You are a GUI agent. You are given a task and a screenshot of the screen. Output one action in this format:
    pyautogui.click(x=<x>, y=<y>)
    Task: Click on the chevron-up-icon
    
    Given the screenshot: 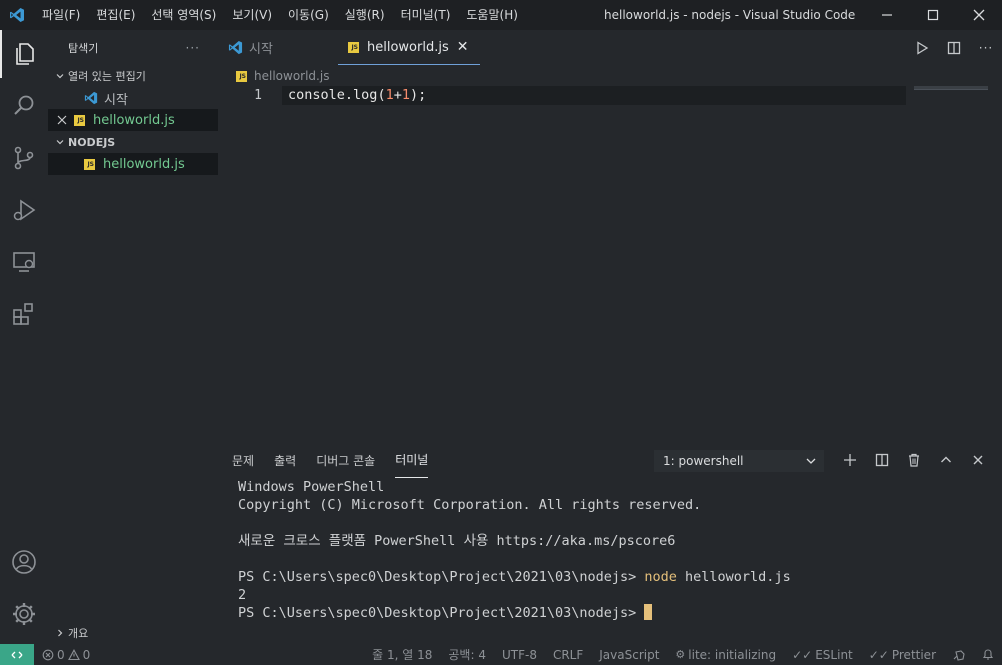 What is the action you would take?
    pyautogui.click(x=946, y=459)
    